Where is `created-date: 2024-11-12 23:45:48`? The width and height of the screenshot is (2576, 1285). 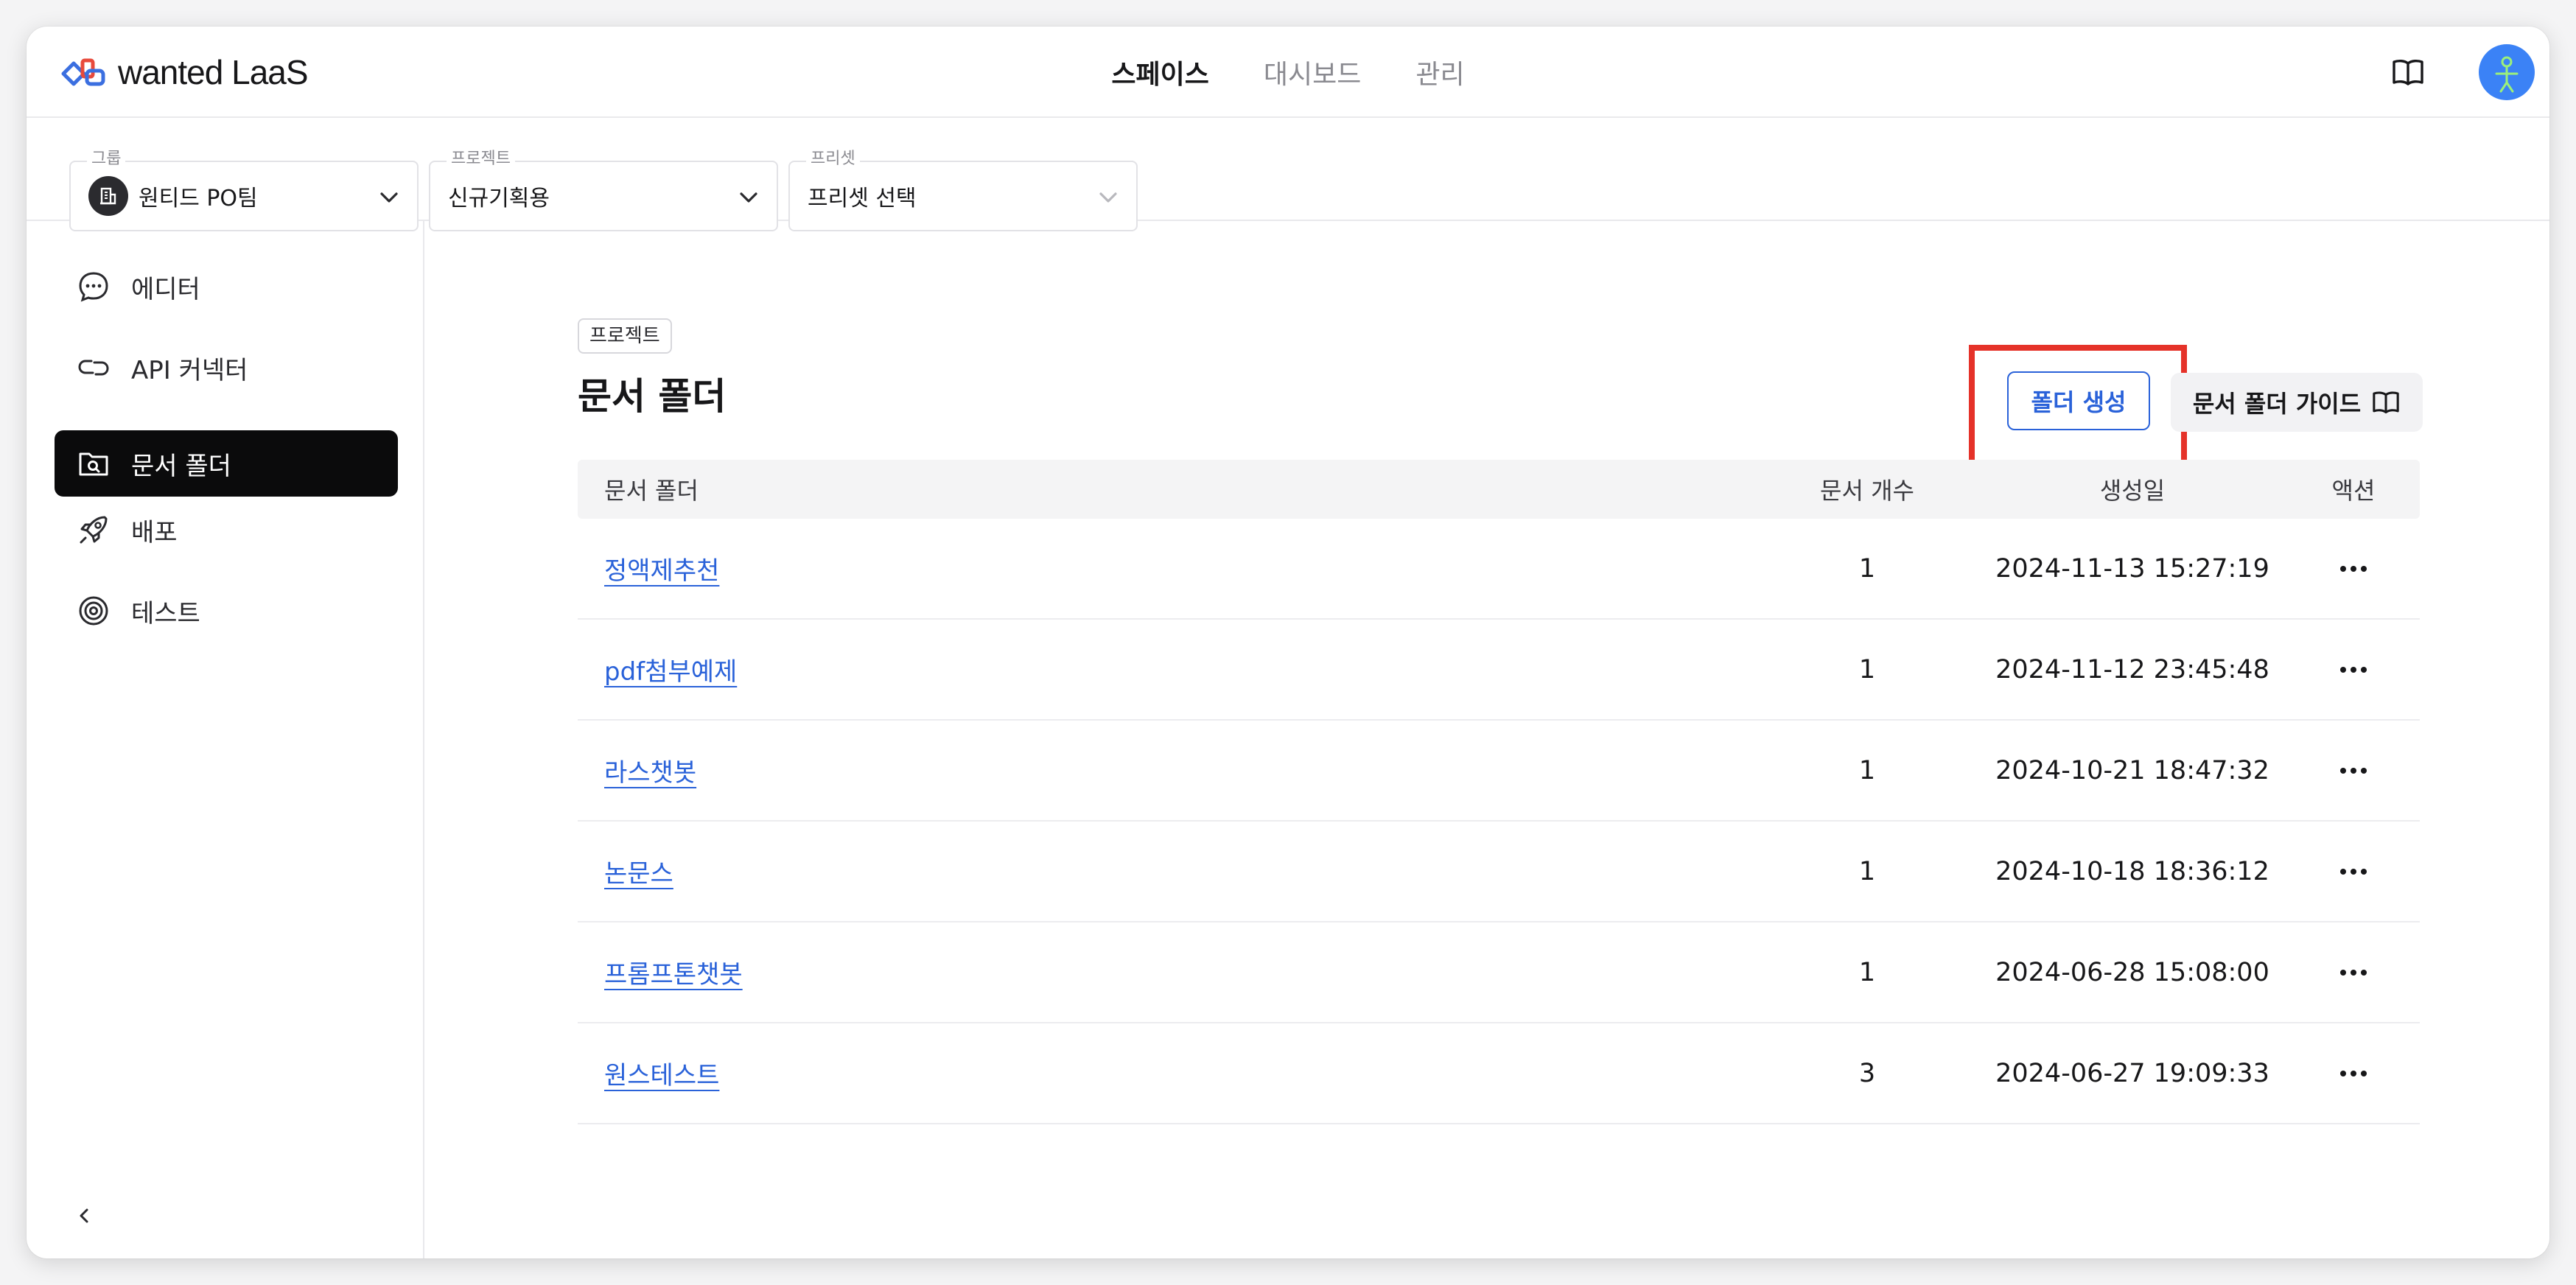 created-date: 2024-11-12 23:45:48 is located at coordinates (2132, 669).